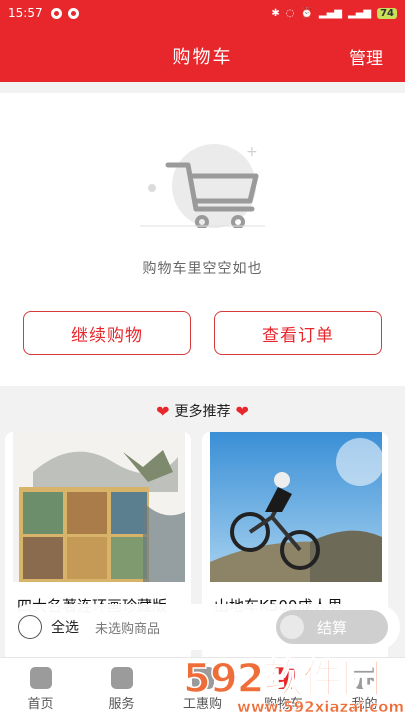 The image size is (405, 720). I want to click on tab-label: 工惠购, so click(202, 704).